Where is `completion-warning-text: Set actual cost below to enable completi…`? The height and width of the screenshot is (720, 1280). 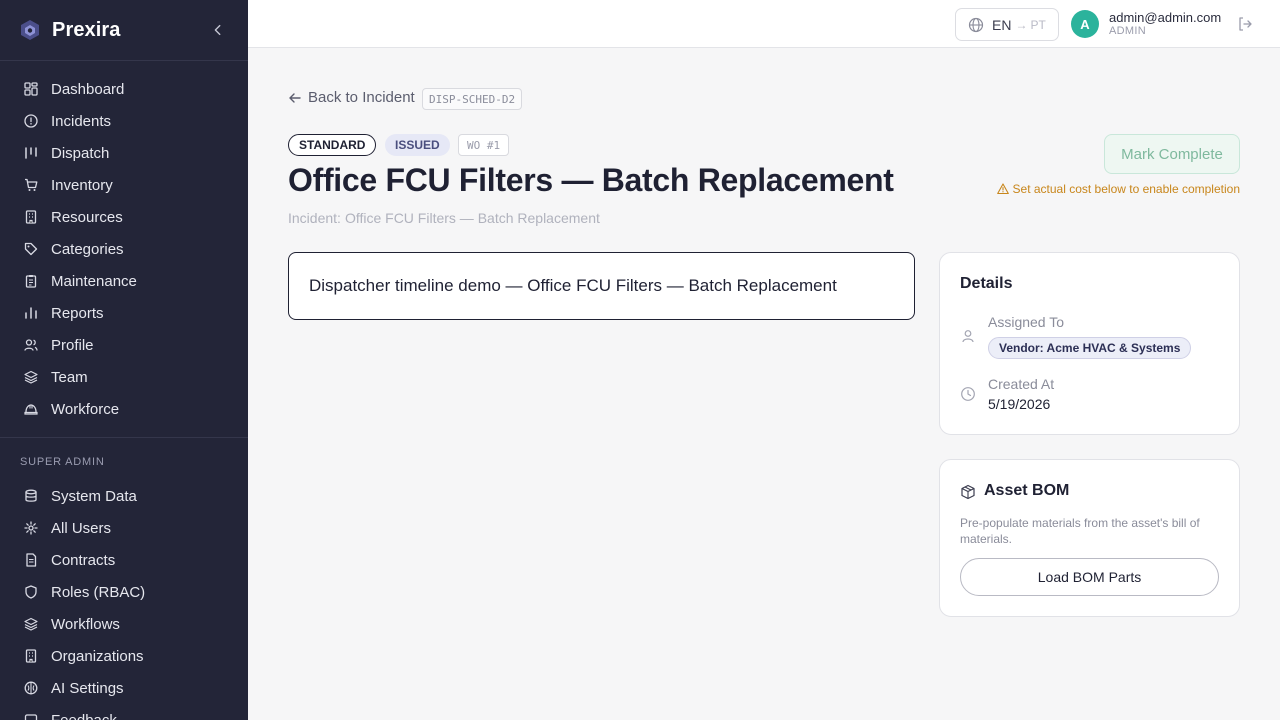 completion-warning-text: Set actual cost below to enable completi… is located at coordinates (1126, 189).